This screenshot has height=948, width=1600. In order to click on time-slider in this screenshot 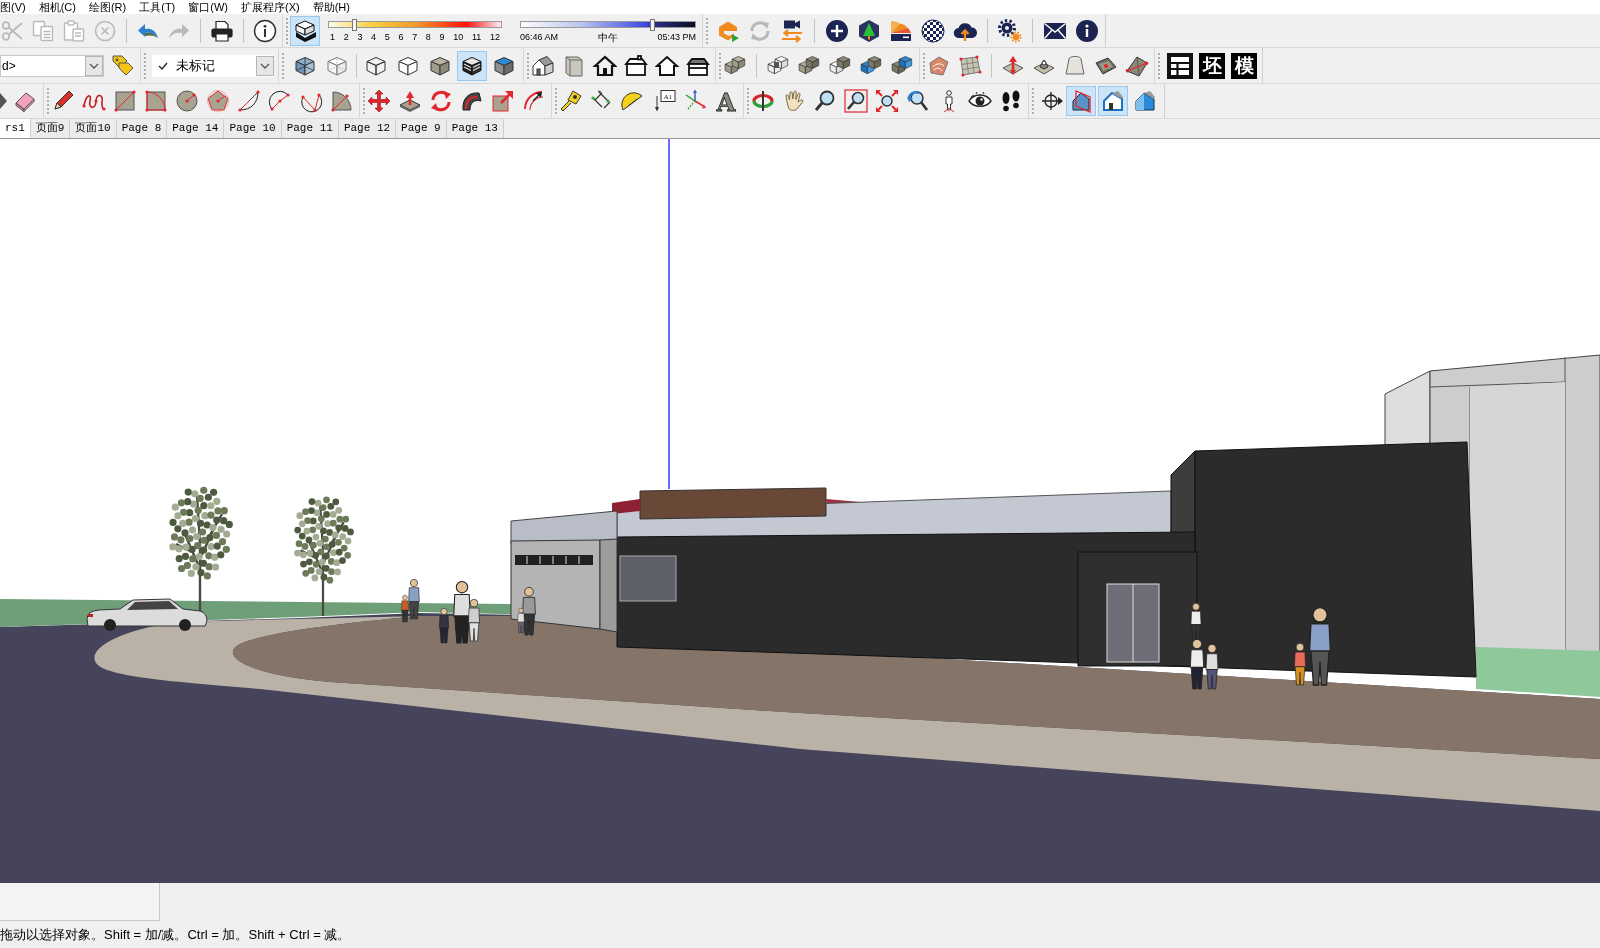, I will do `click(608, 24)`.